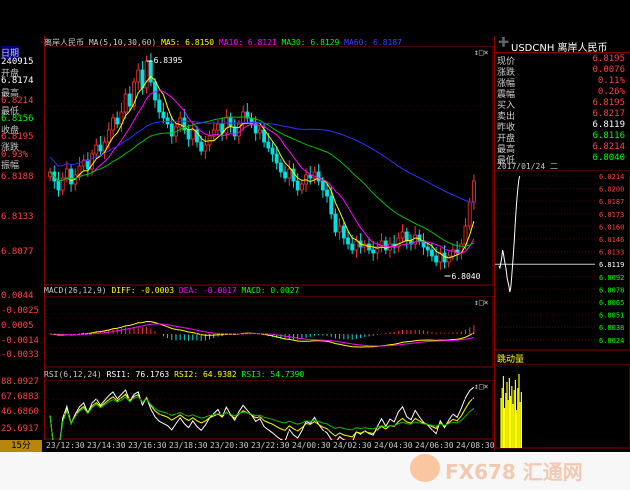  Describe the element at coordinates (65, 445) in the screenshot. I see `time-tick: 23/12:30` at that location.